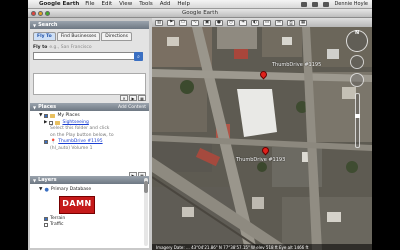  I want to click on menu-add: Add, so click(165, 4).